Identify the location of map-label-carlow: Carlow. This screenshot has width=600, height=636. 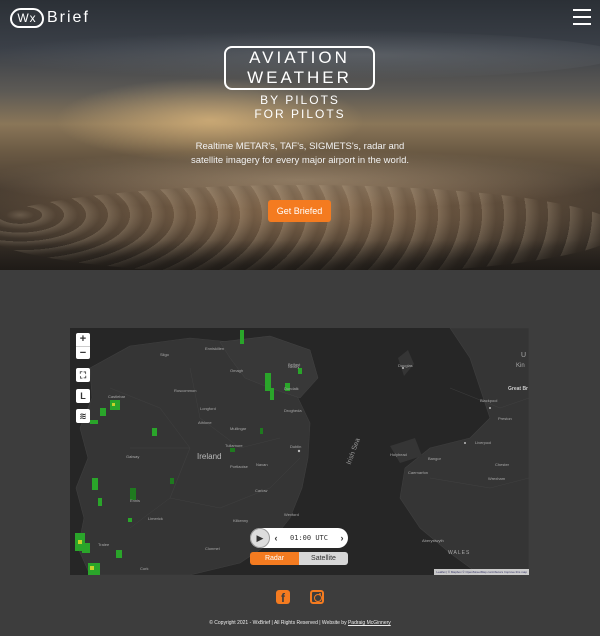
(261, 490).